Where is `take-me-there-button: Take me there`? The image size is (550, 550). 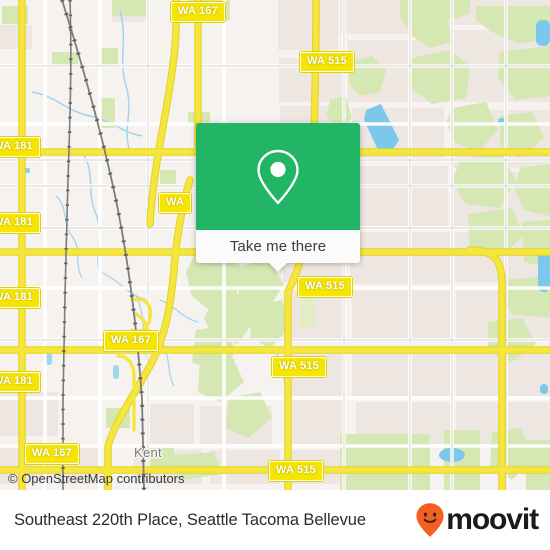 take-me-there-button: Take me there is located at coordinates (278, 251).